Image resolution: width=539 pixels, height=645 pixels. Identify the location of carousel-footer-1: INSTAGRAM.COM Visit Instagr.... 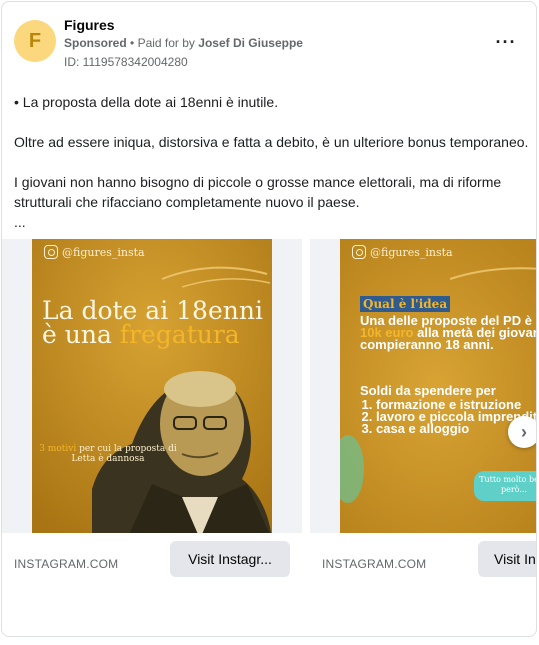
(152, 584).